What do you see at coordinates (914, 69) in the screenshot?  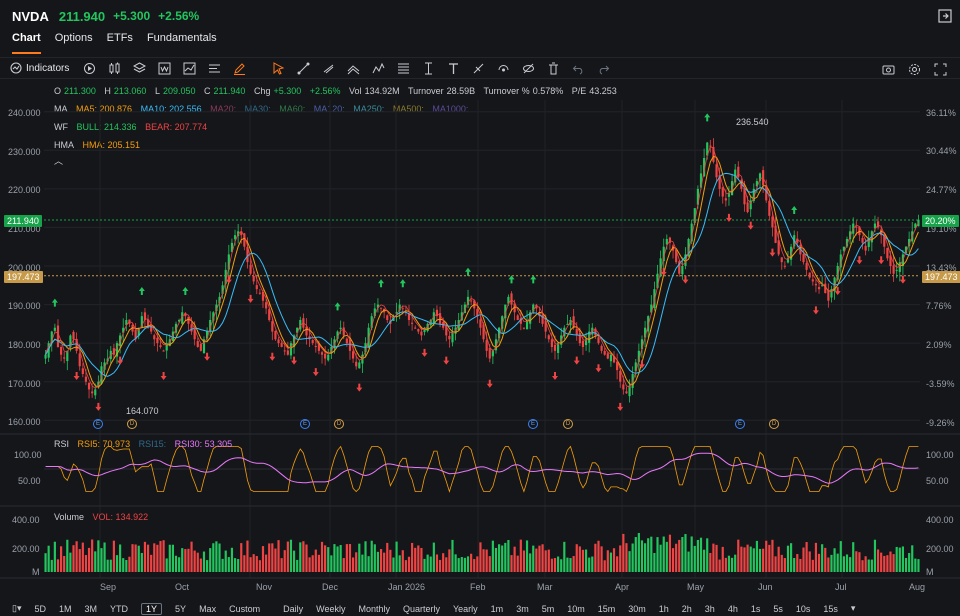 I see `gear-icon` at bounding box center [914, 69].